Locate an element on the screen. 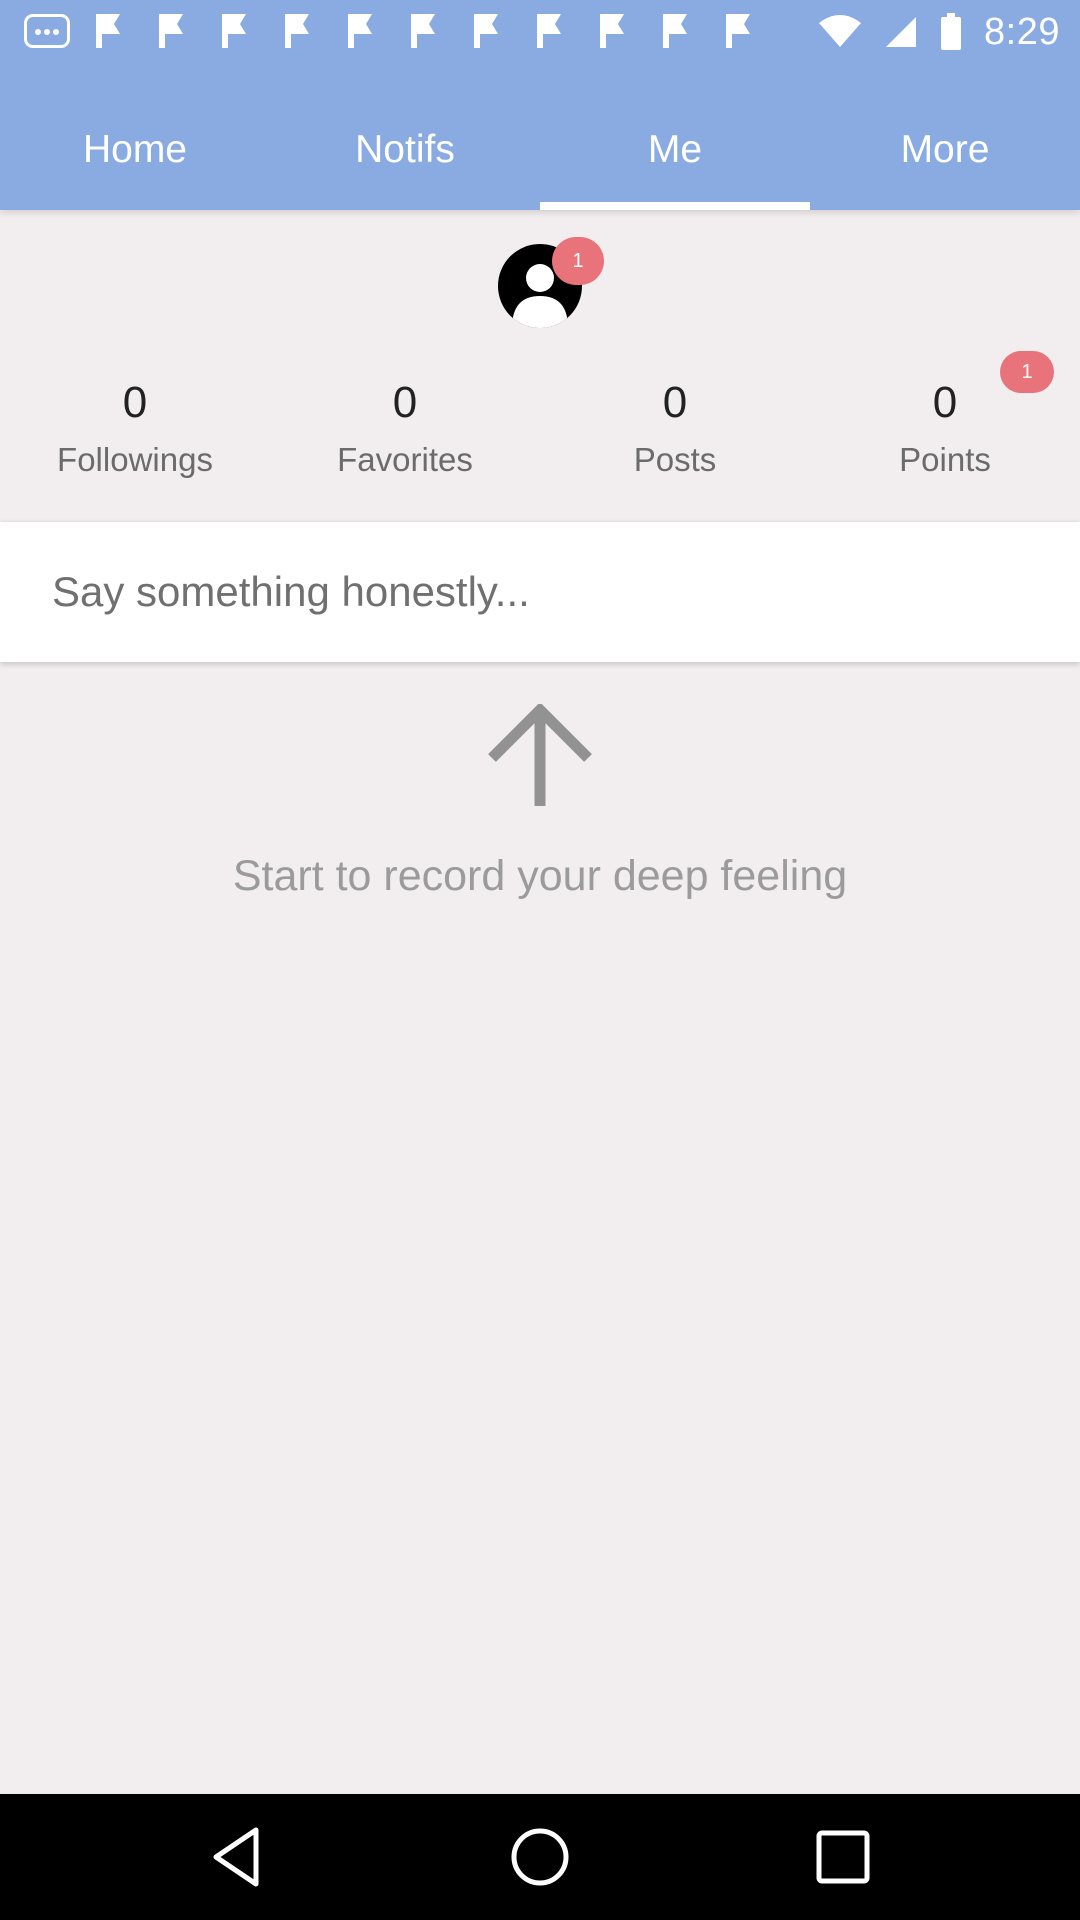  stat-label: Followings is located at coordinates (135, 459).